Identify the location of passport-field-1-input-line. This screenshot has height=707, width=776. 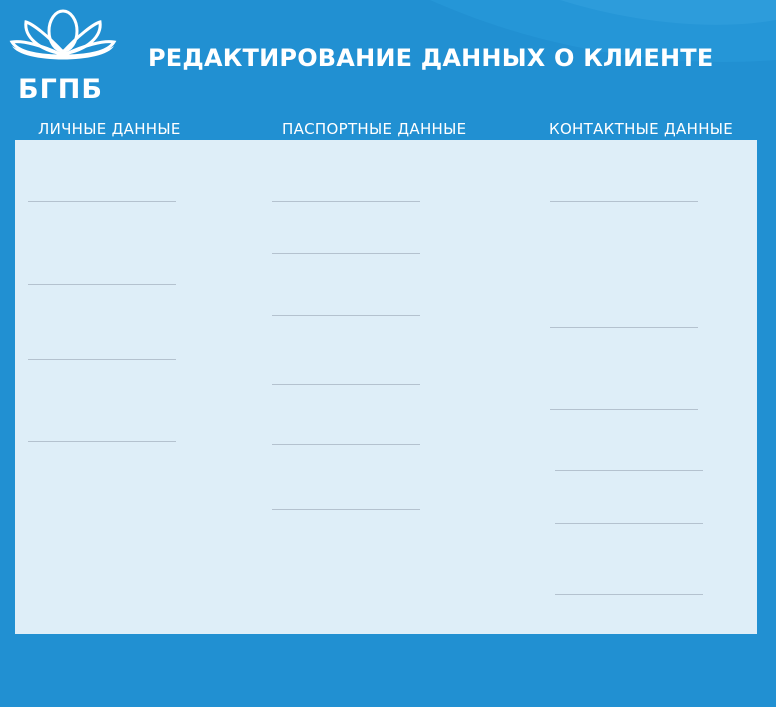
(346, 201).